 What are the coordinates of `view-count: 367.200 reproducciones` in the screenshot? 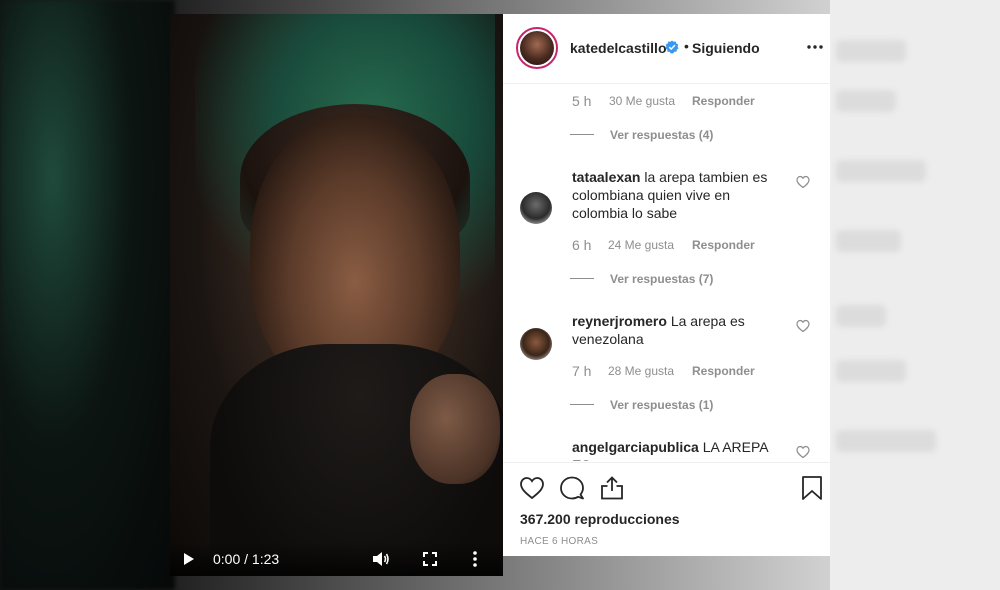 It's located at (600, 519).